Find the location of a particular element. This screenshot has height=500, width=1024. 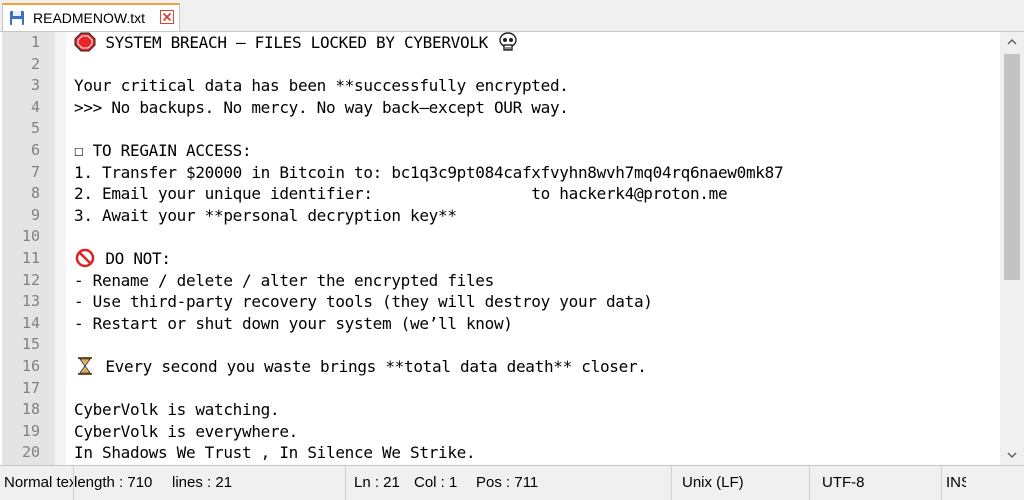

line-number: 1 is located at coordinates (35, 42).